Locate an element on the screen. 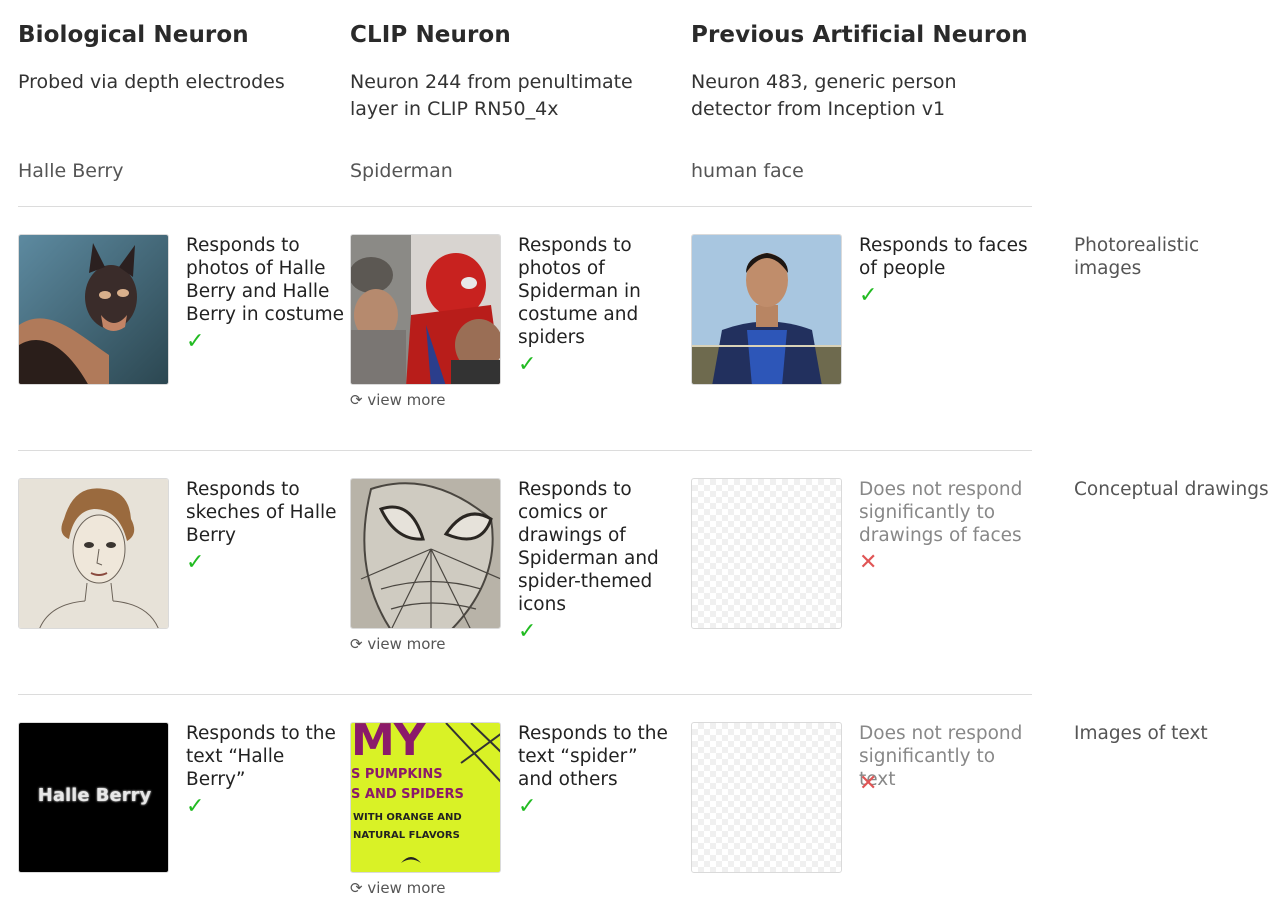  clip-text-description: Responds to the text “spider” and others is located at coordinates (593, 756).